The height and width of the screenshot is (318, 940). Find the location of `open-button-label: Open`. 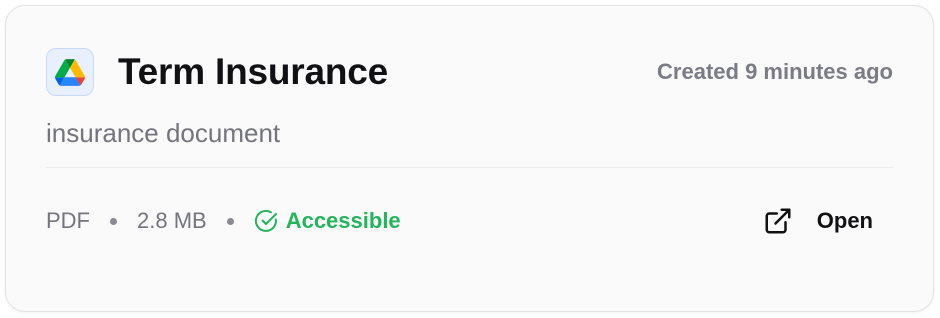

open-button-label: Open is located at coordinates (844, 220).